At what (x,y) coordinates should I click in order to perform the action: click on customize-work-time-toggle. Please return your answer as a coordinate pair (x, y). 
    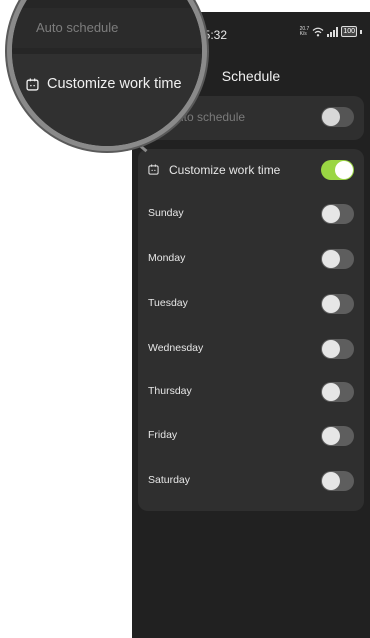
    Looking at the image, I should click on (337, 170).